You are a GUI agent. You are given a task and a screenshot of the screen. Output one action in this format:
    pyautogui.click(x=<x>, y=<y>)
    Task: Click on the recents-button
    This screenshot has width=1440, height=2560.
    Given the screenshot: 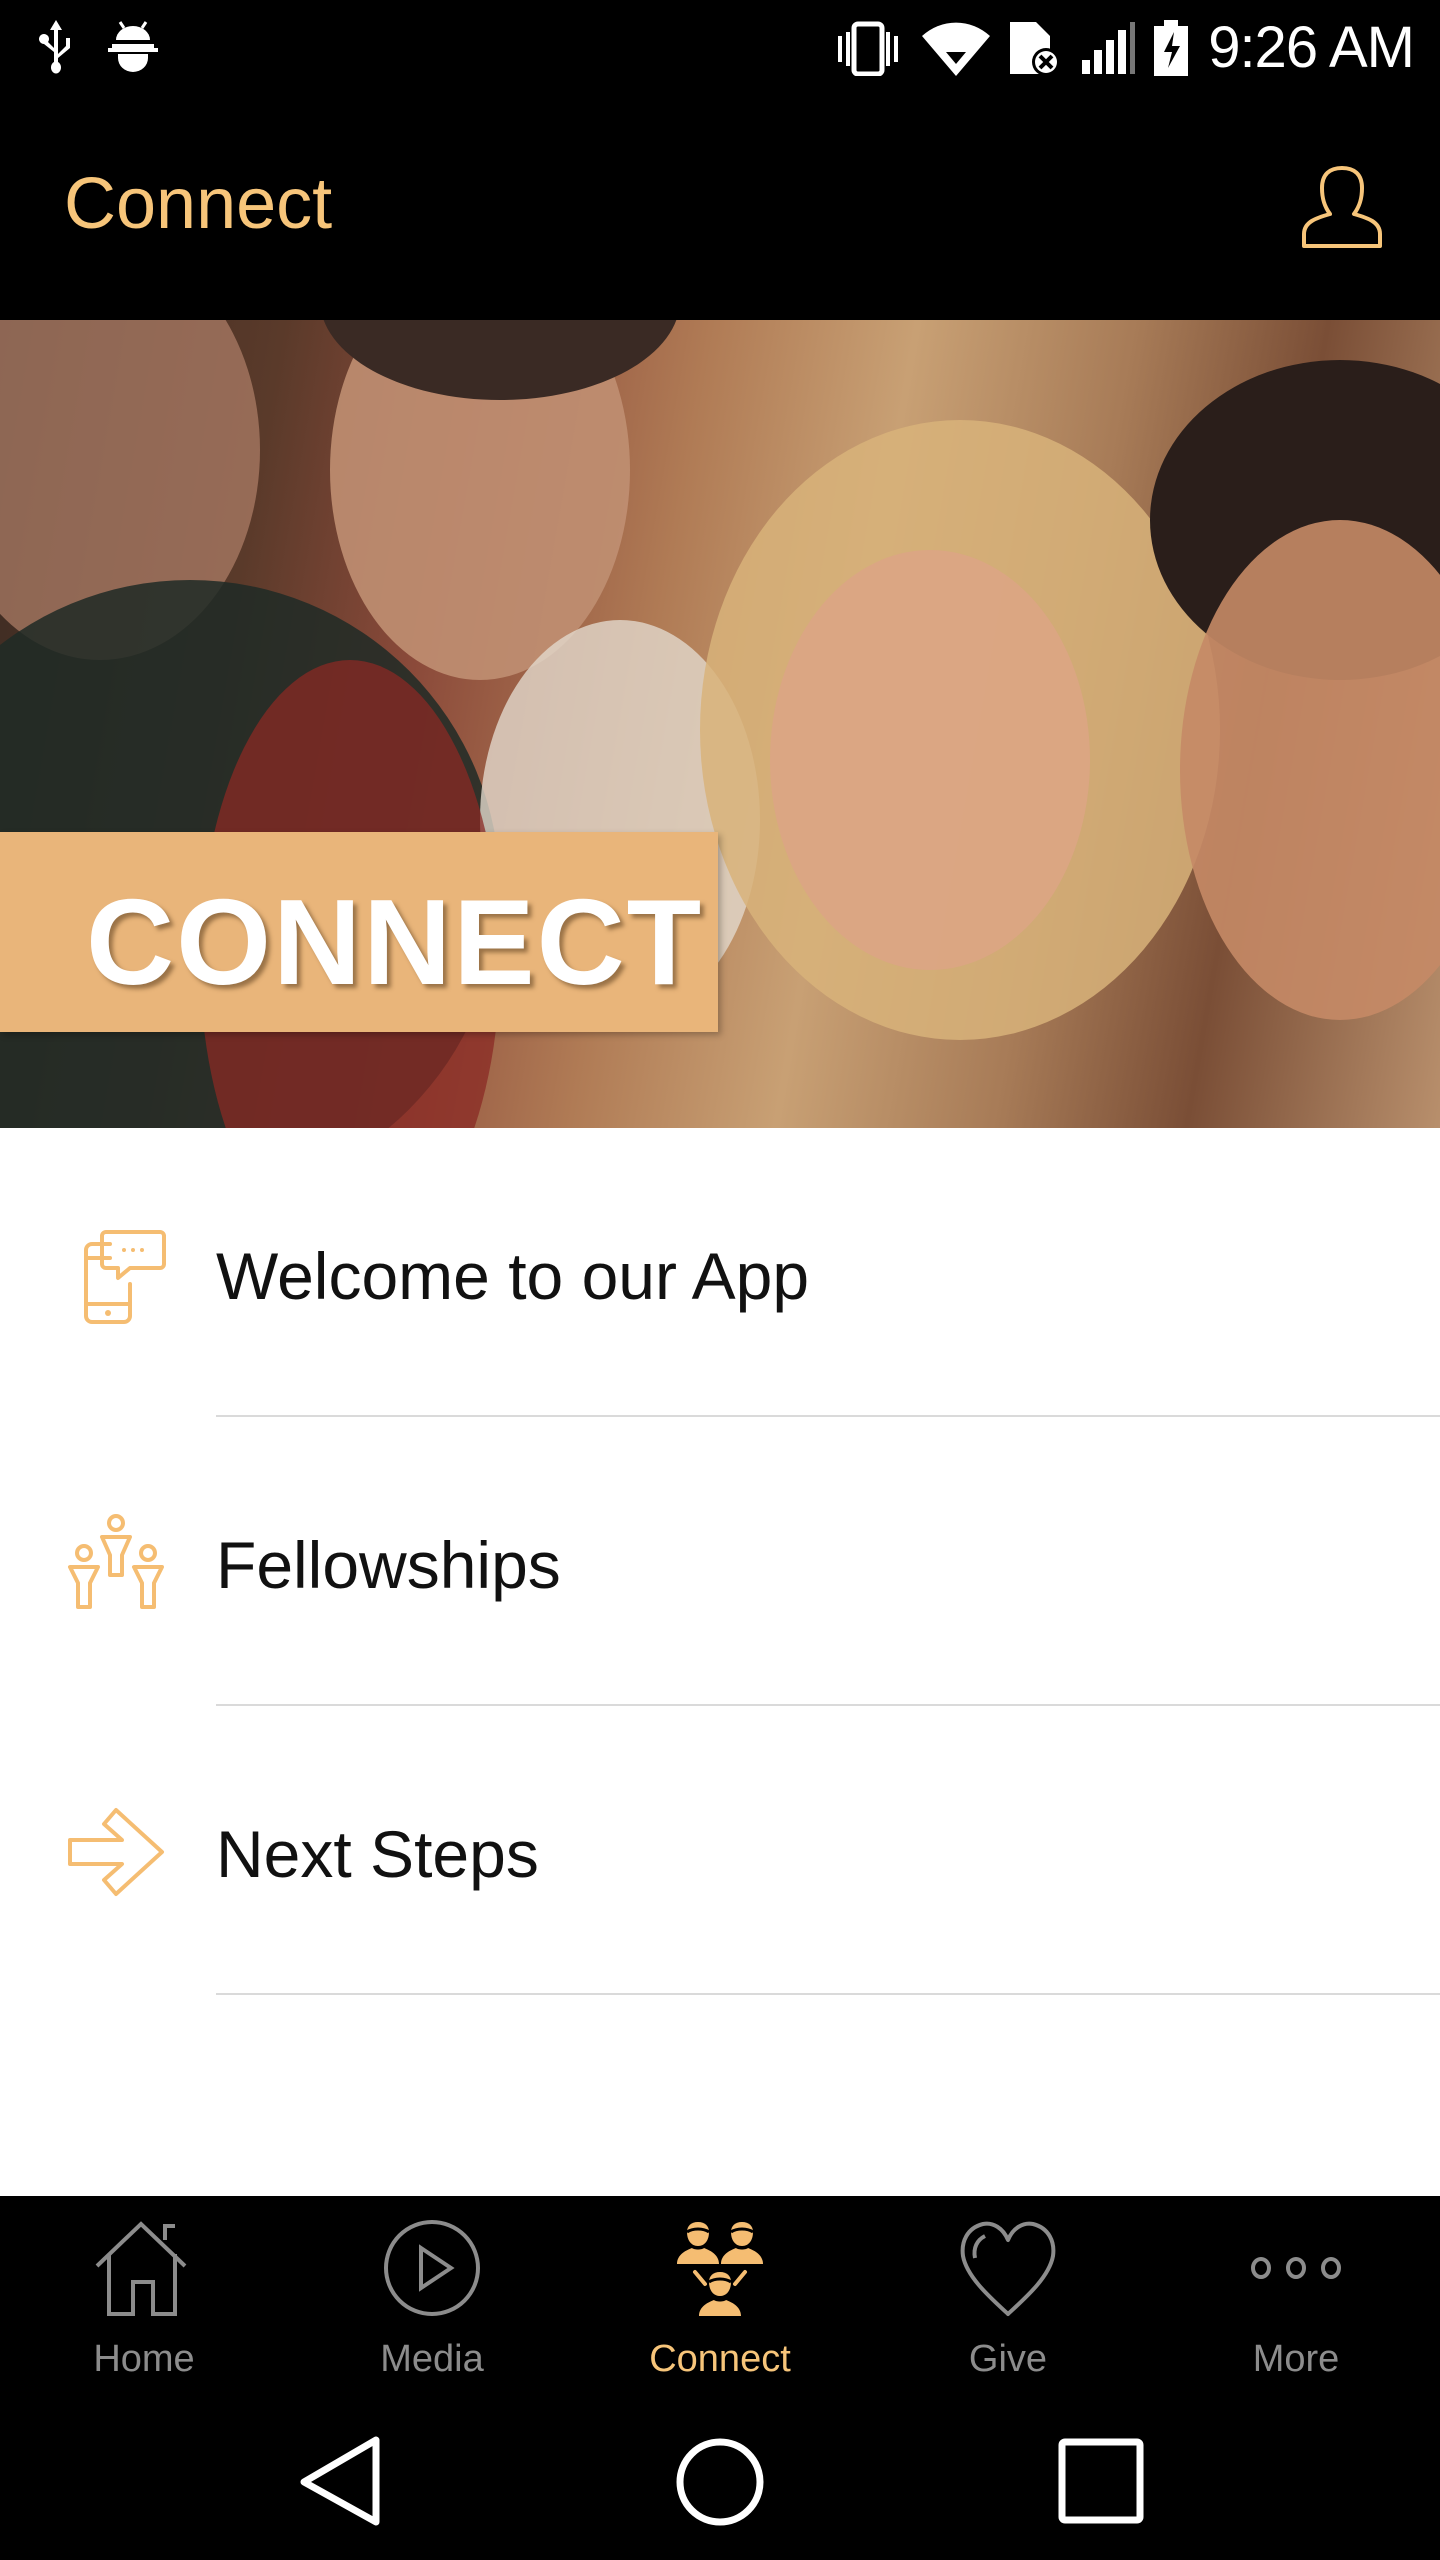 What is the action you would take?
    pyautogui.click(x=1102, y=2480)
    